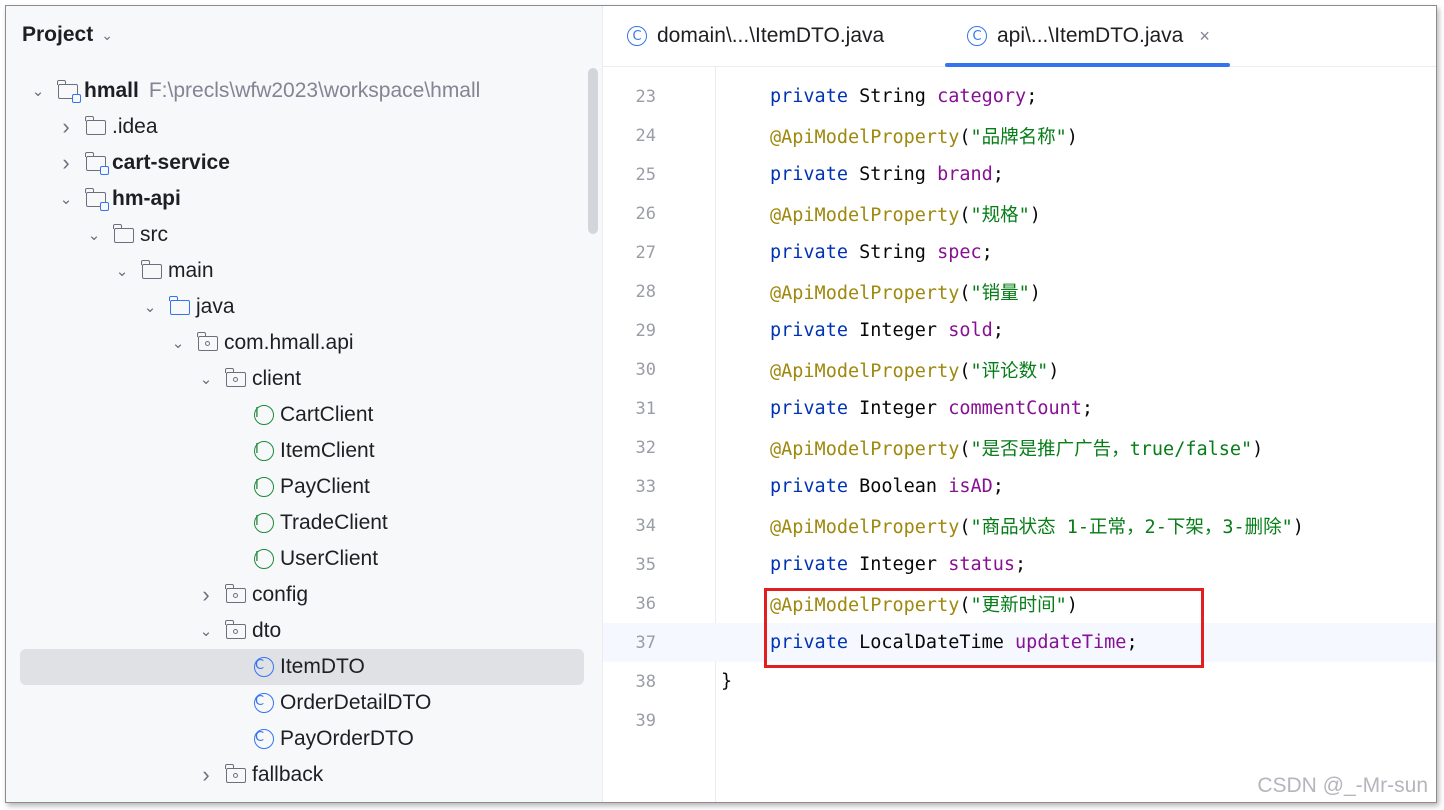  Describe the element at coordinates (1204, 36) in the screenshot. I see `close-icon: ×` at that location.